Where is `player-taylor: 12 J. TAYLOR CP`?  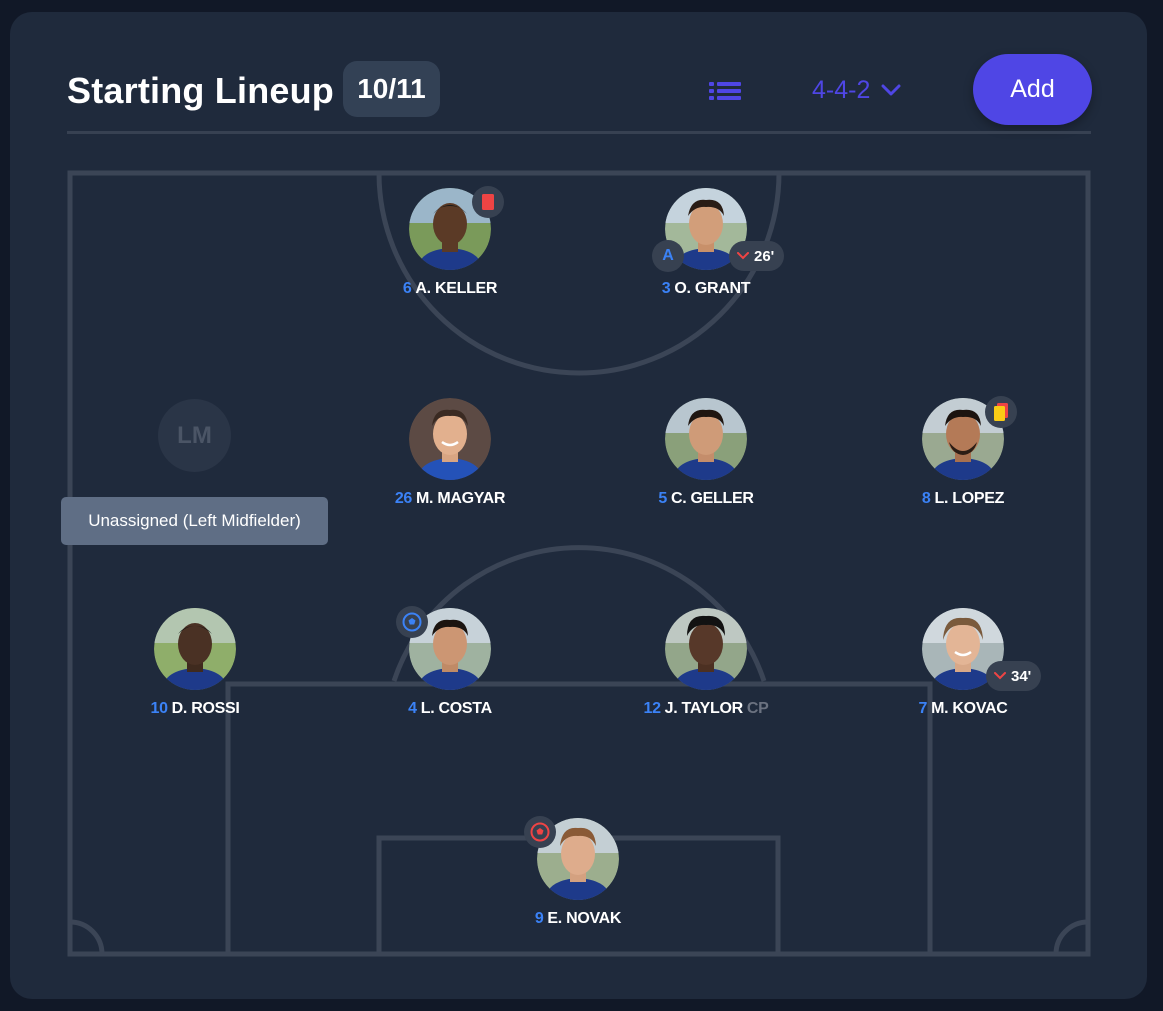 player-taylor: 12 J. TAYLOR CP is located at coordinates (706, 663).